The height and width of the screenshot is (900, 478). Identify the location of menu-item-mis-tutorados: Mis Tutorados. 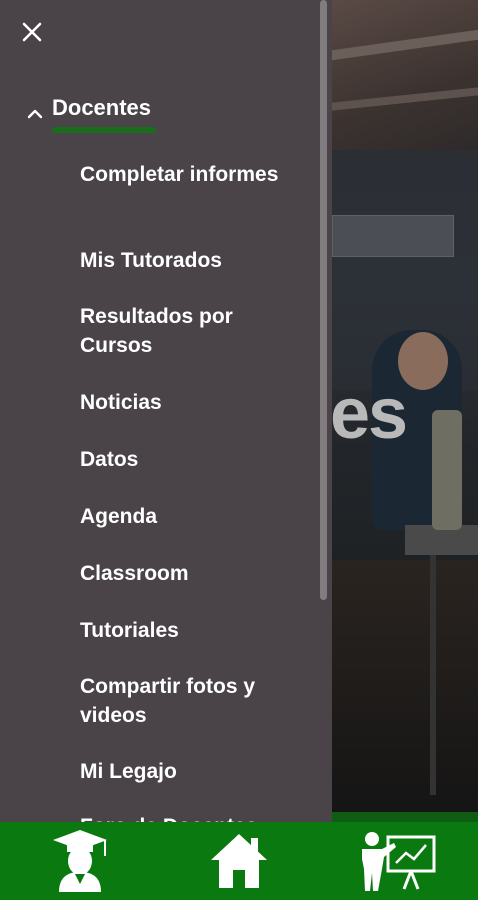
(195, 260).